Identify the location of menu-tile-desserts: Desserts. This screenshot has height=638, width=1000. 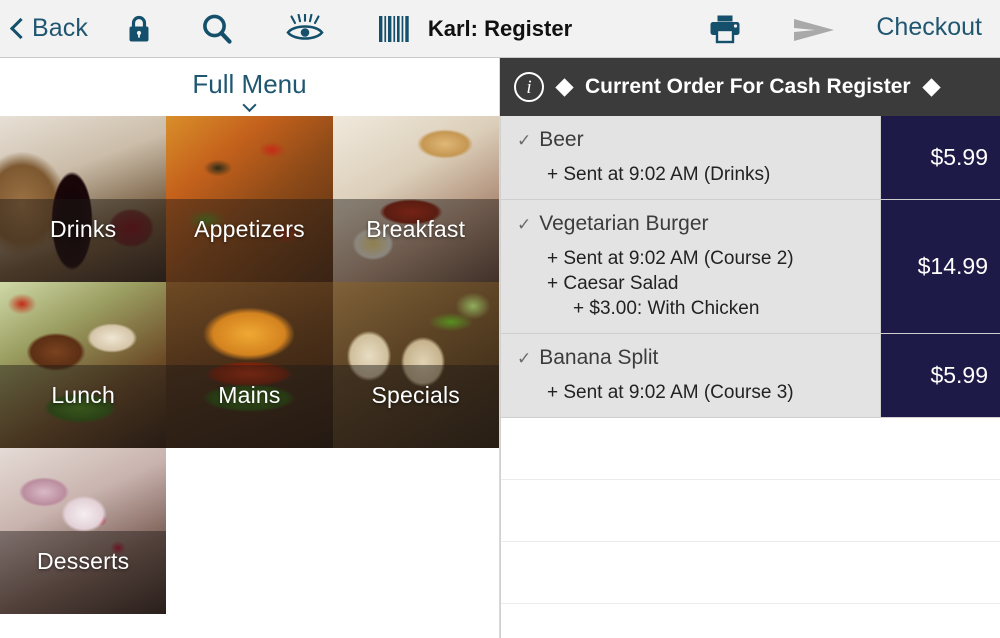
(83, 531).